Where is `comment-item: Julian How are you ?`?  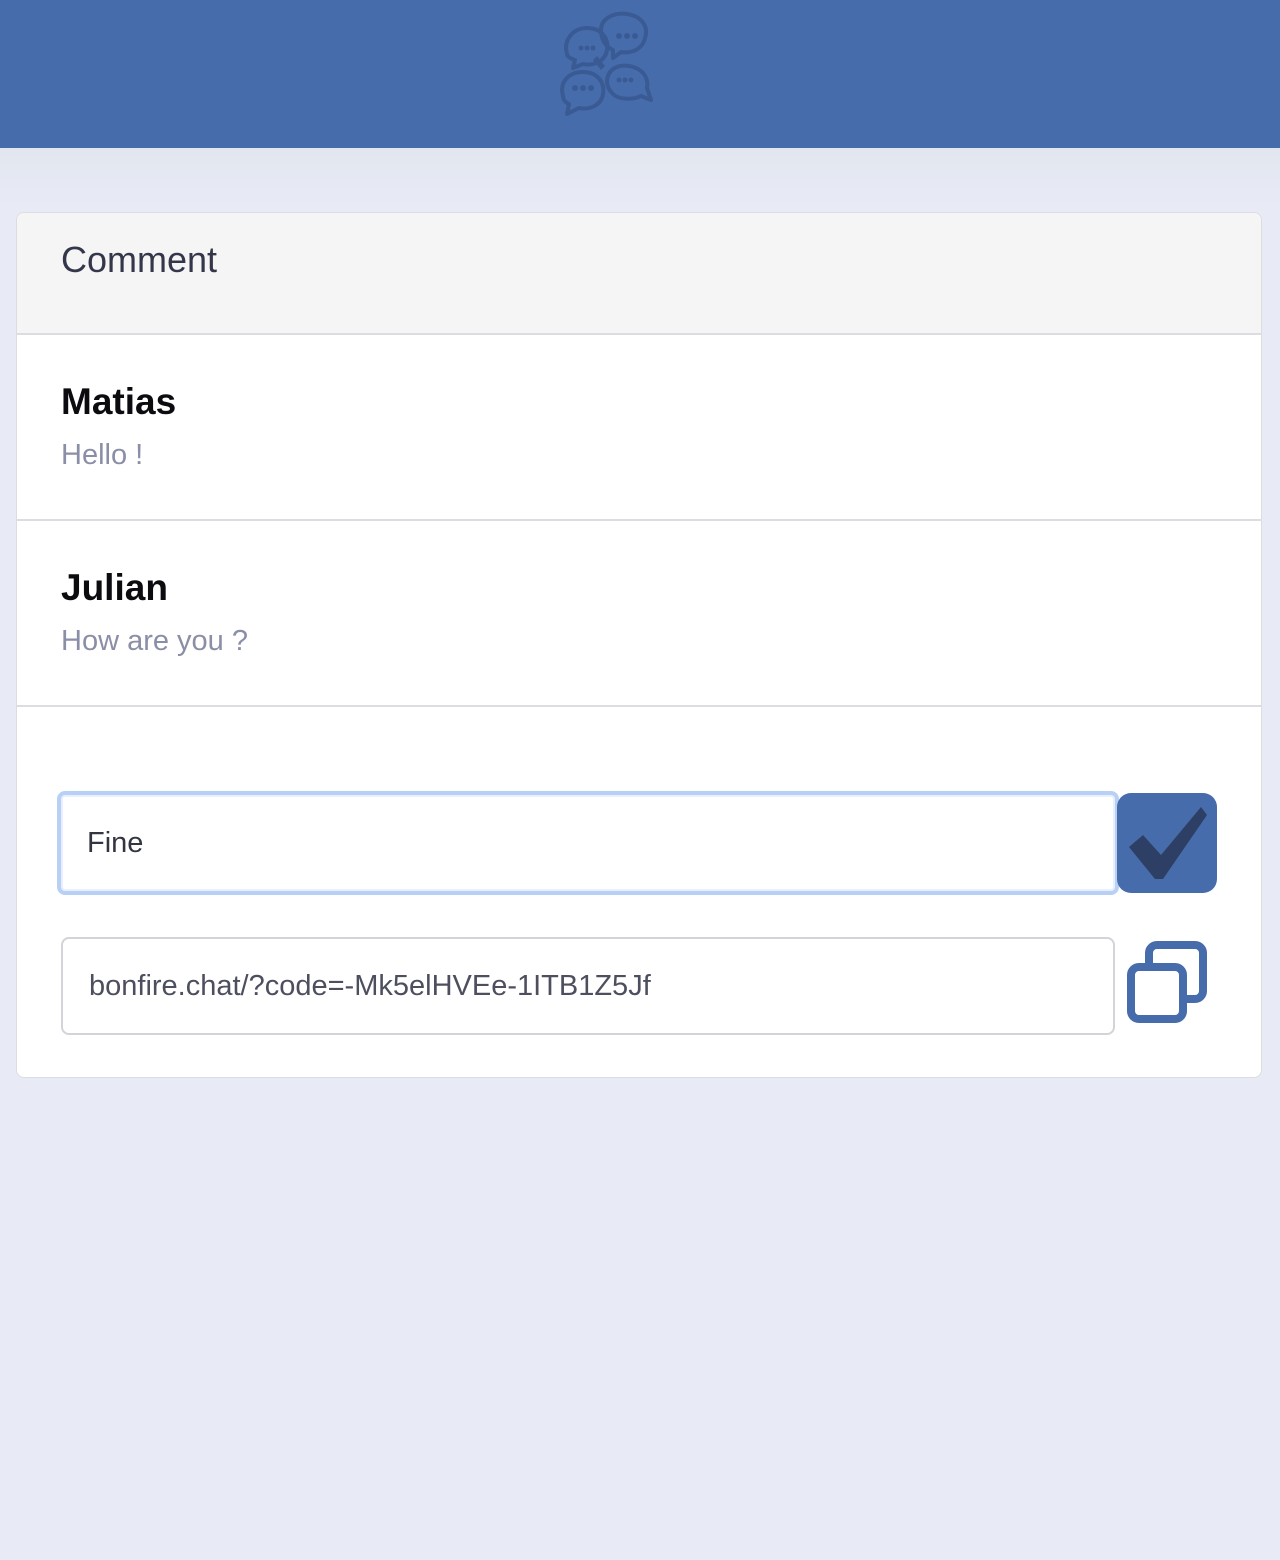
comment-item: Julian How are you ? is located at coordinates (639, 614).